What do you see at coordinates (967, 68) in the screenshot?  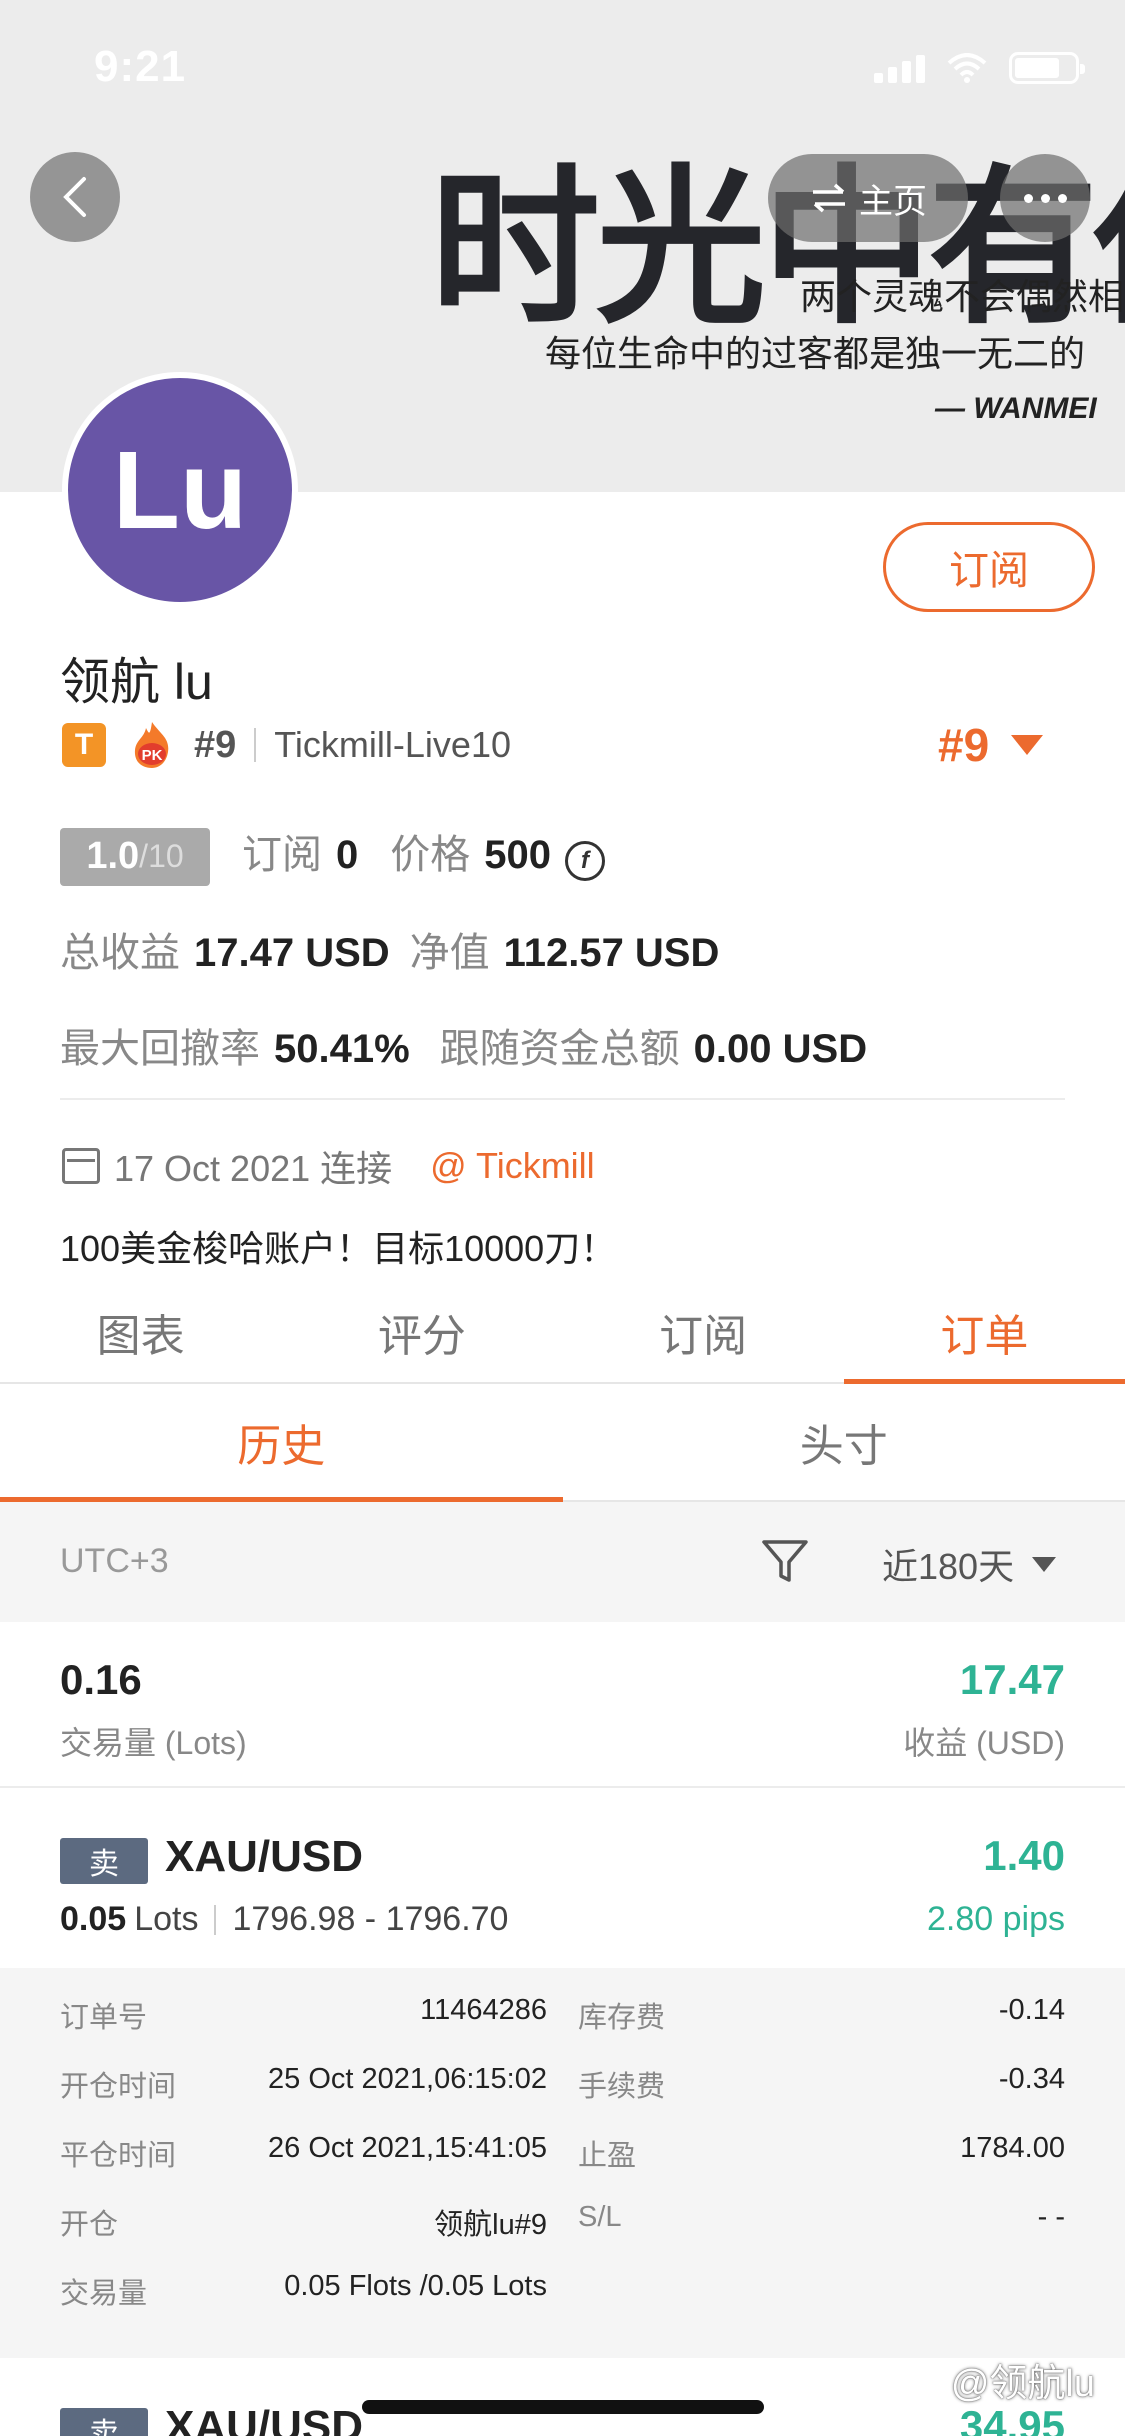 I see `wifi-icon` at bounding box center [967, 68].